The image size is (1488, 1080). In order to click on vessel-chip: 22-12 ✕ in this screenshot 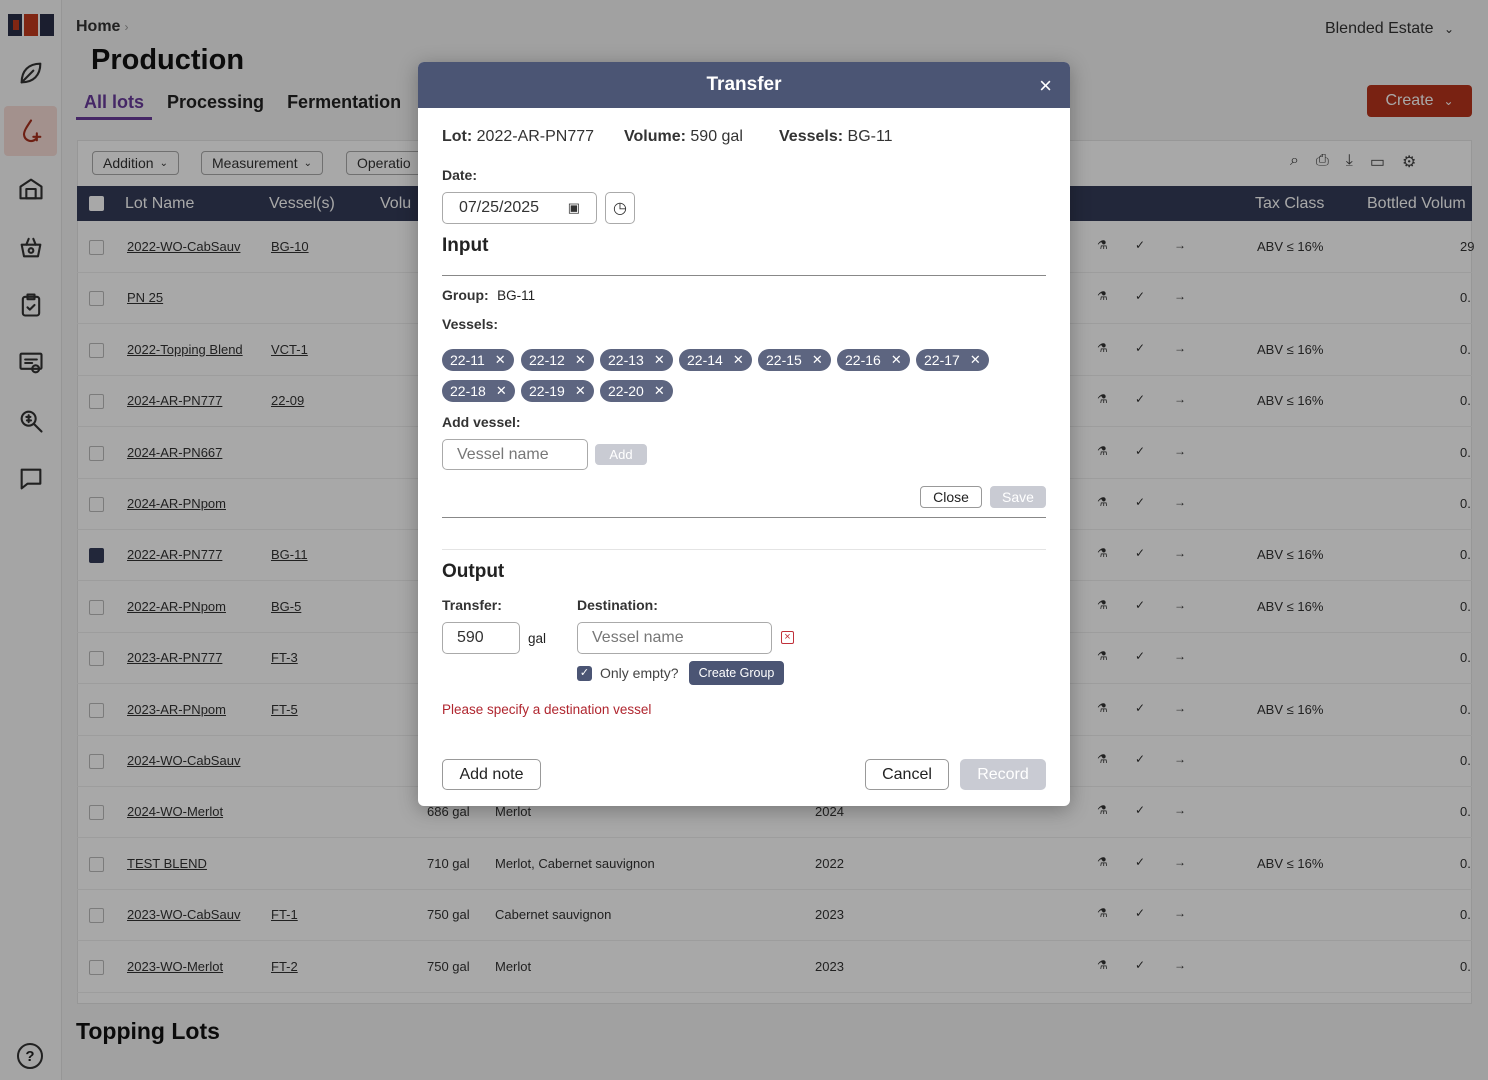, I will do `click(557, 360)`.